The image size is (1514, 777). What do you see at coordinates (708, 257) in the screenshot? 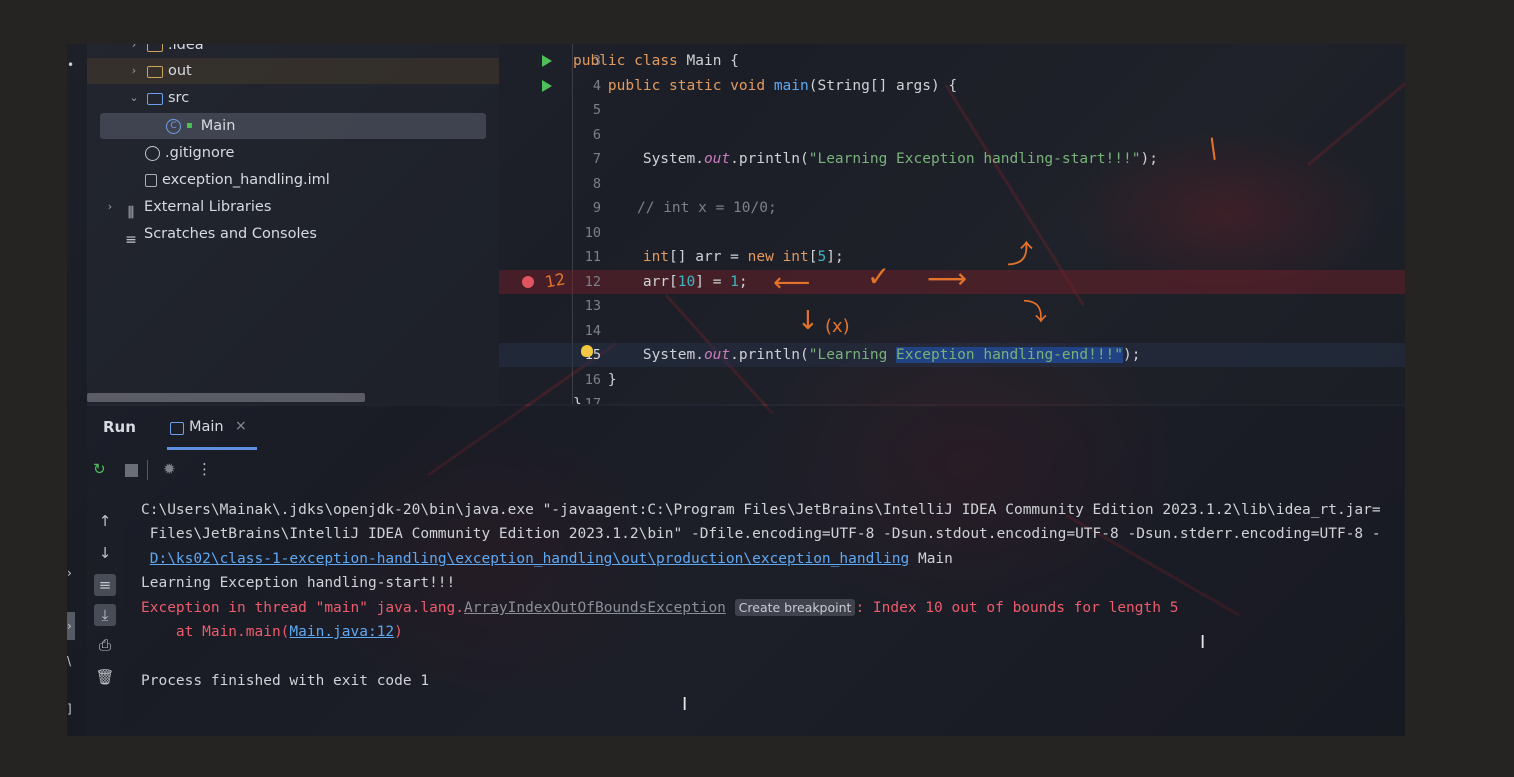
I see `code-text: [] arr =` at bounding box center [708, 257].